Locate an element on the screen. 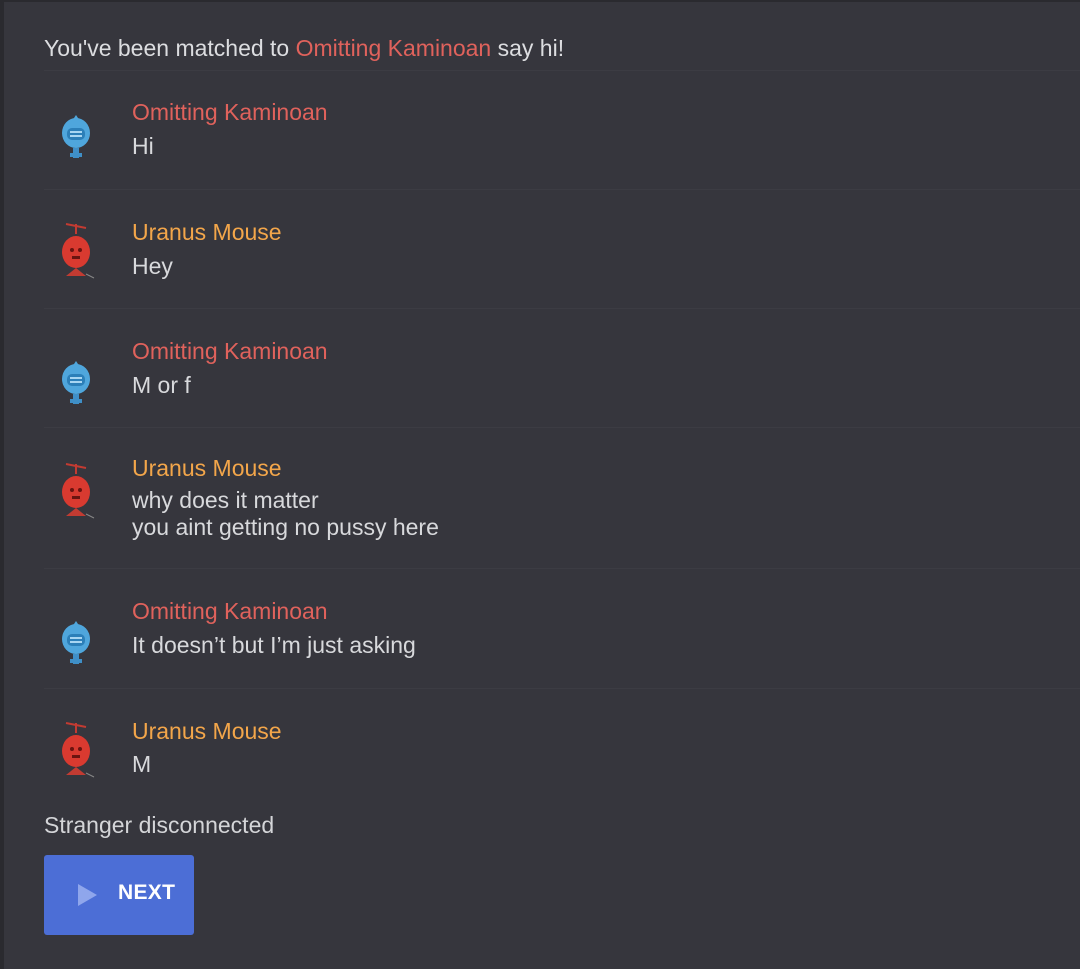 Image resolution: width=1080 pixels, height=969 pixels. match-stranger-name: Omitting Kaminoan is located at coordinates (393, 48).